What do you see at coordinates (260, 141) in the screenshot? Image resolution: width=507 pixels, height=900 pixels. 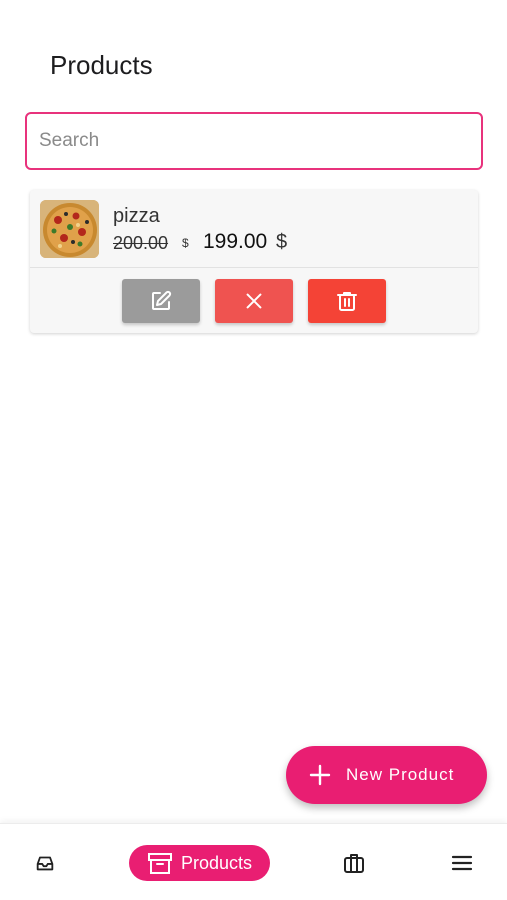 I see `search-input` at bounding box center [260, 141].